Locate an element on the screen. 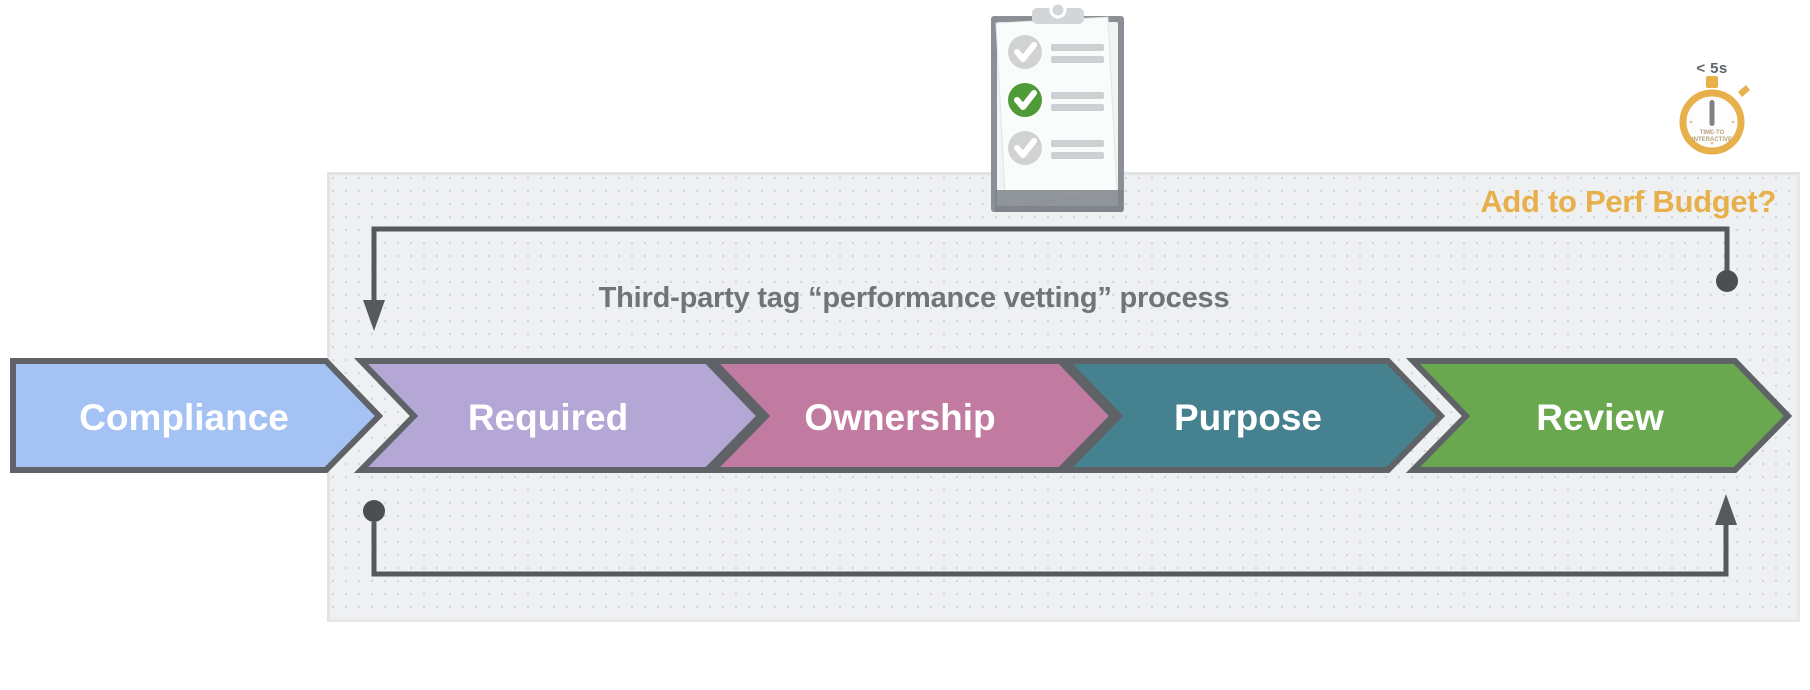 The height and width of the screenshot is (690, 1810). connector-top-feedback is located at coordinates (1050, 278).